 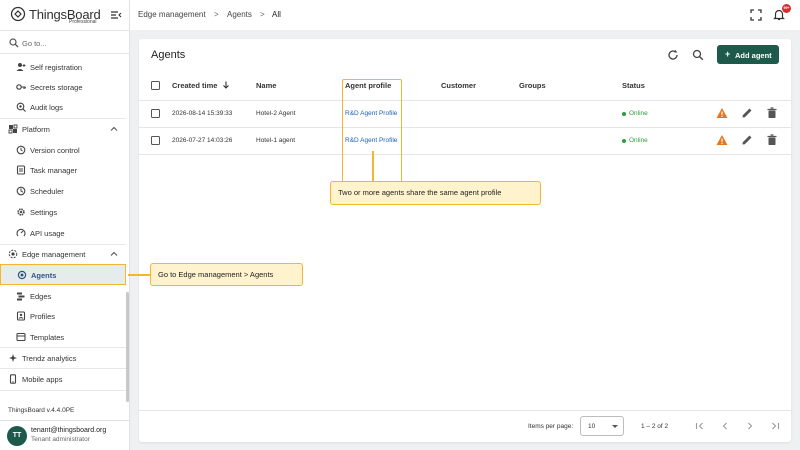 I want to click on api-icon, so click(x=21, y=232).